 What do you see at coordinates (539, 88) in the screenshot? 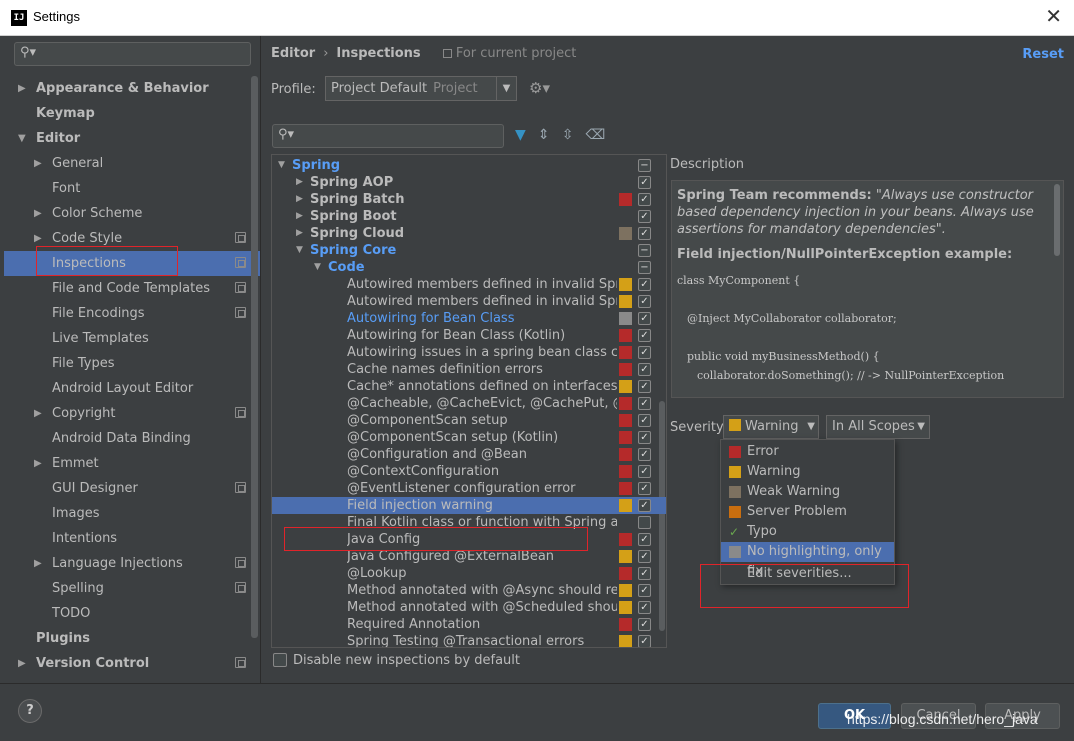
I see `gear-icon: ⚙▾` at bounding box center [539, 88].